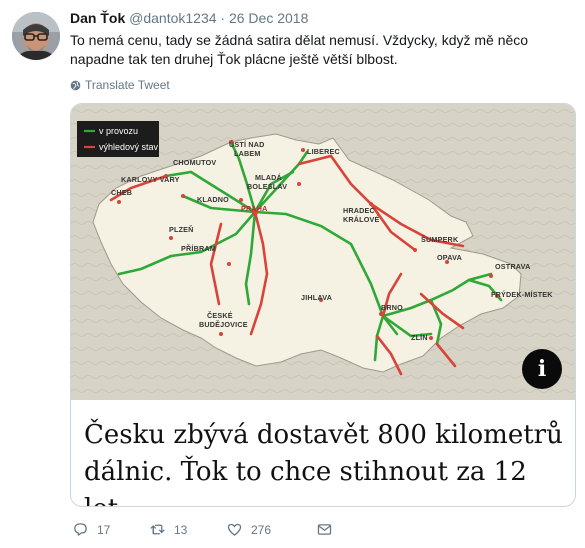  Describe the element at coordinates (127, 85) in the screenshot. I see `translate-label: Translate Tweet` at that location.